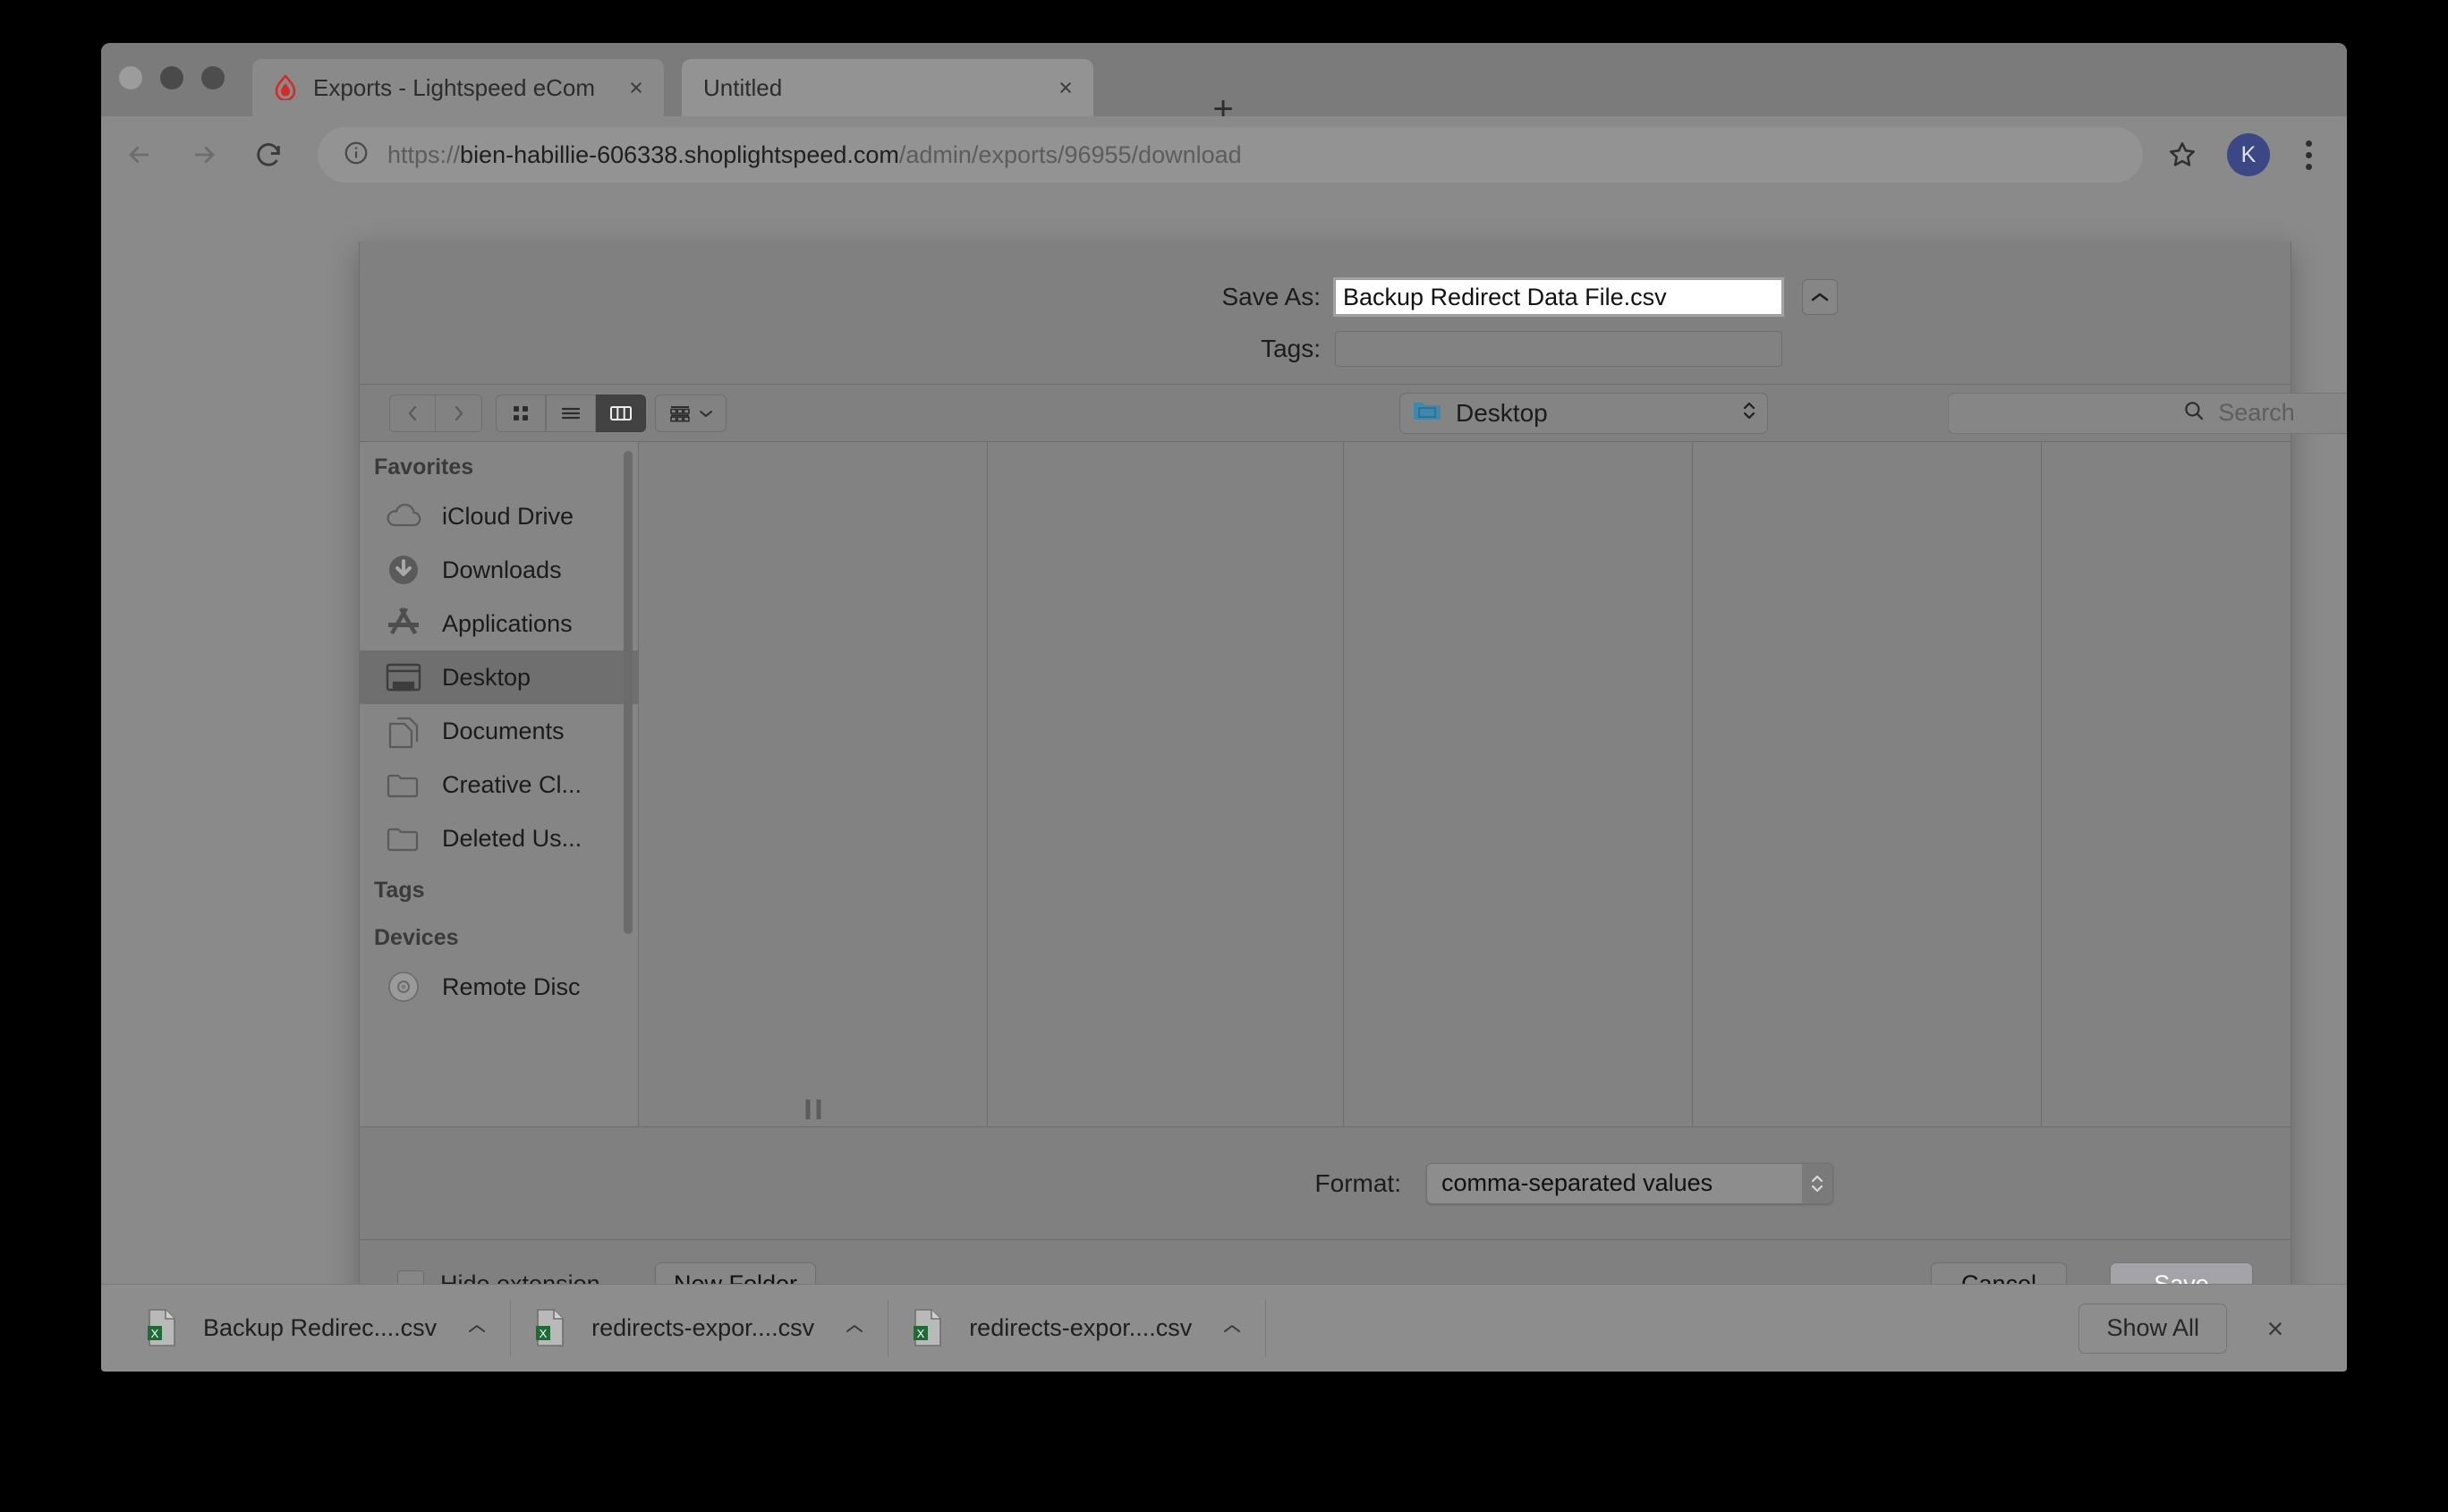  Describe the element at coordinates (887, 87) in the screenshot. I see `browser-tab-untitled: Untitled ×` at that location.